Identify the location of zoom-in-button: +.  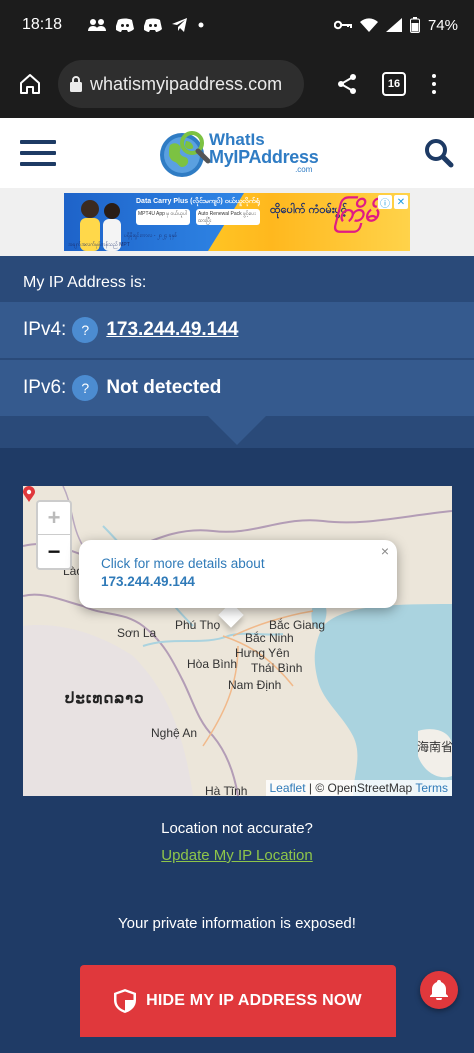
(54, 518).